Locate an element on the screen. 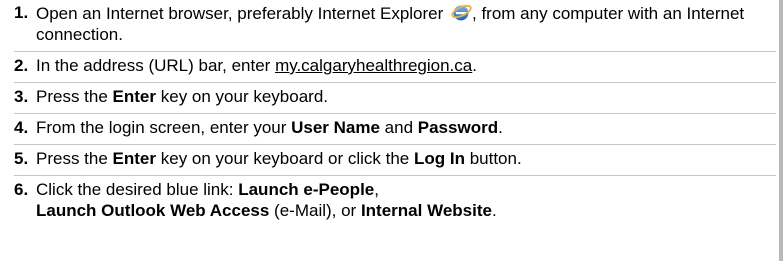 This screenshot has height=261, width=783. step-number: 4. is located at coordinates (21, 127).